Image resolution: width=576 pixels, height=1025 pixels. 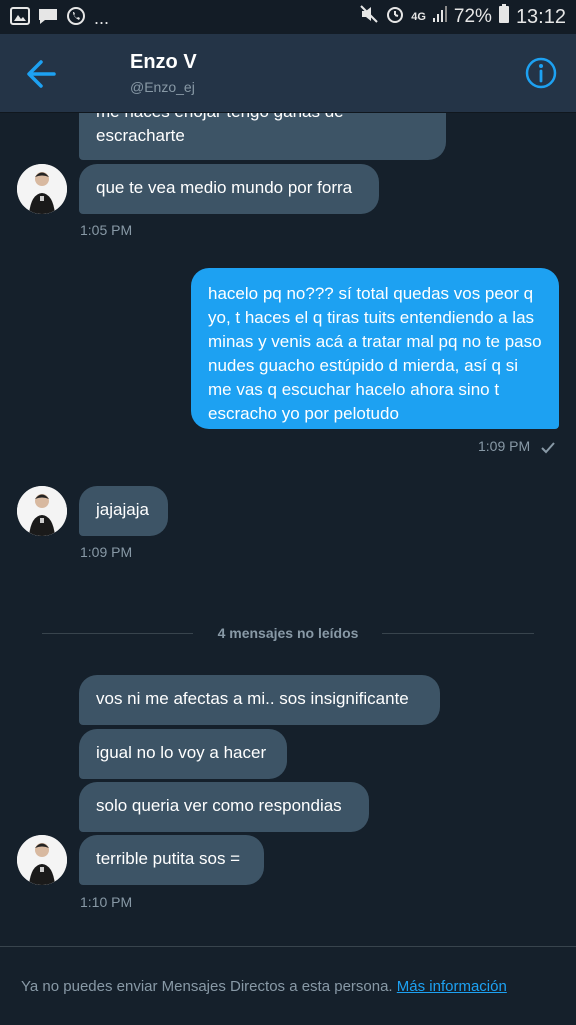 What do you see at coordinates (106, 902) in the screenshot?
I see `message-timestamp: 1:10 PM` at bounding box center [106, 902].